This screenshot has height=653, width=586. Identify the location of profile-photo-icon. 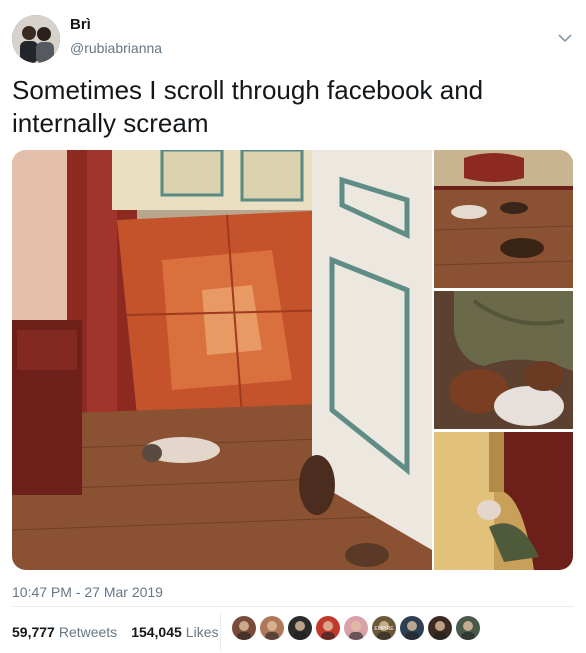
(36, 39).